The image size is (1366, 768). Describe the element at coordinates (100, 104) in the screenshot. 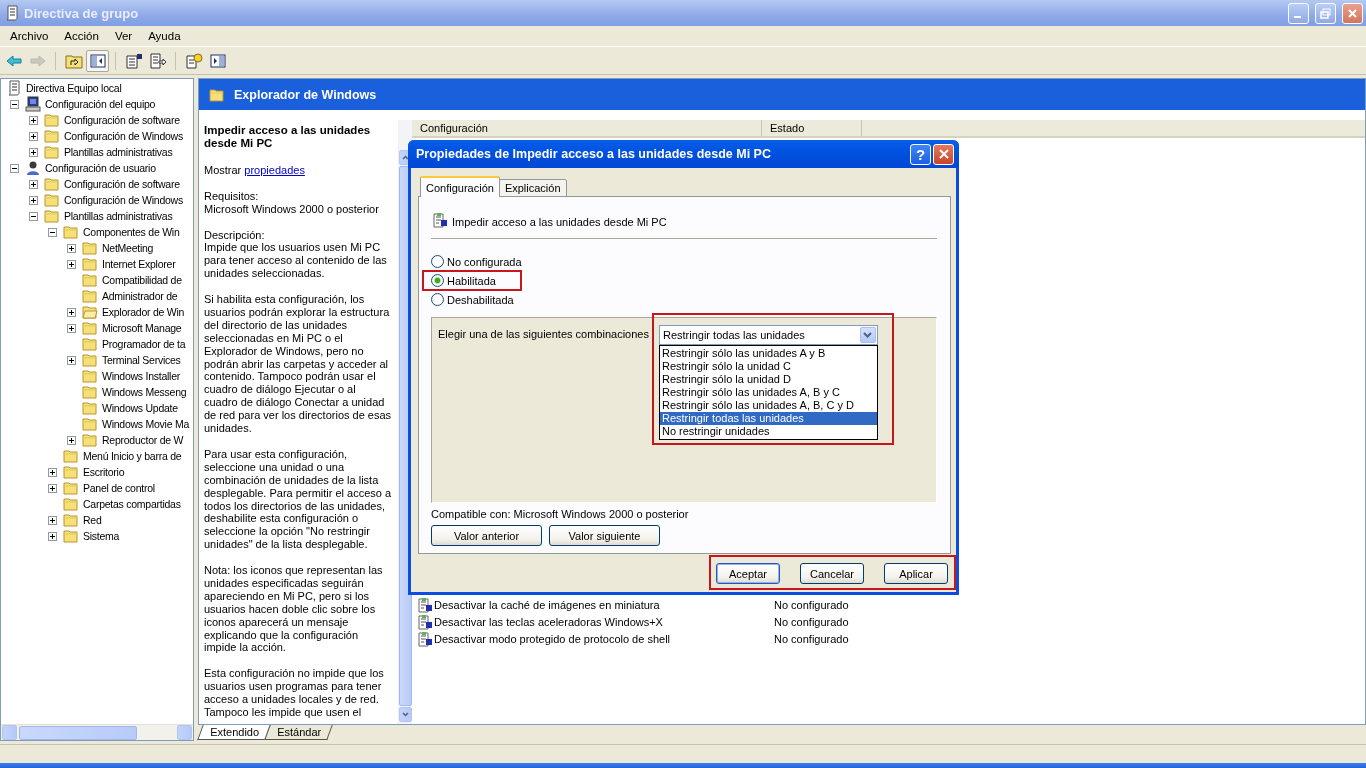

I see `tree-item: Configuración del equipo` at that location.